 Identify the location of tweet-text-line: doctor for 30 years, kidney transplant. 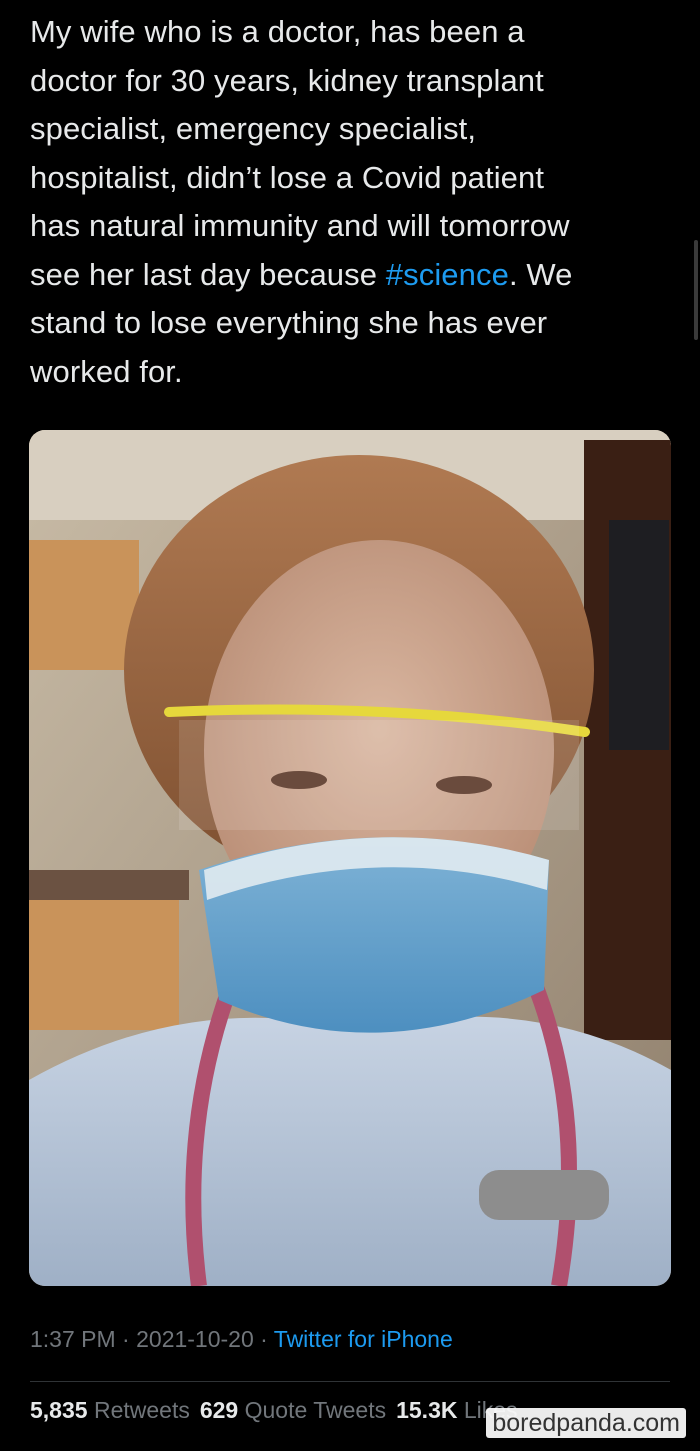
(287, 80).